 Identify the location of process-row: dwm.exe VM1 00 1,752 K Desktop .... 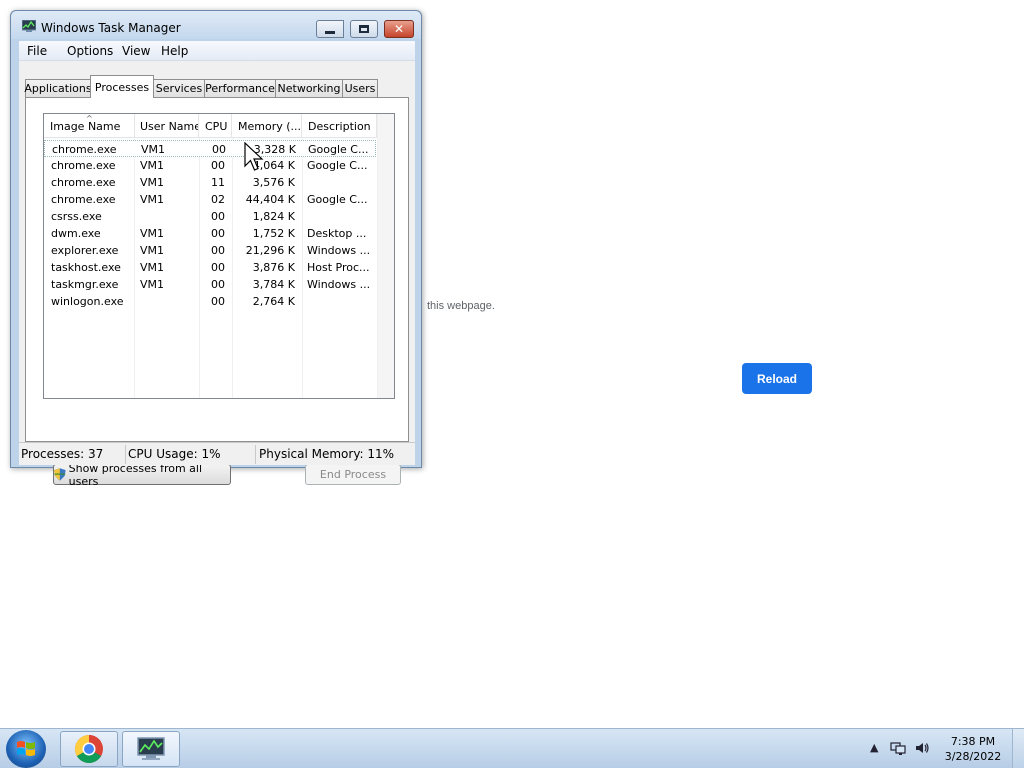
(210, 233).